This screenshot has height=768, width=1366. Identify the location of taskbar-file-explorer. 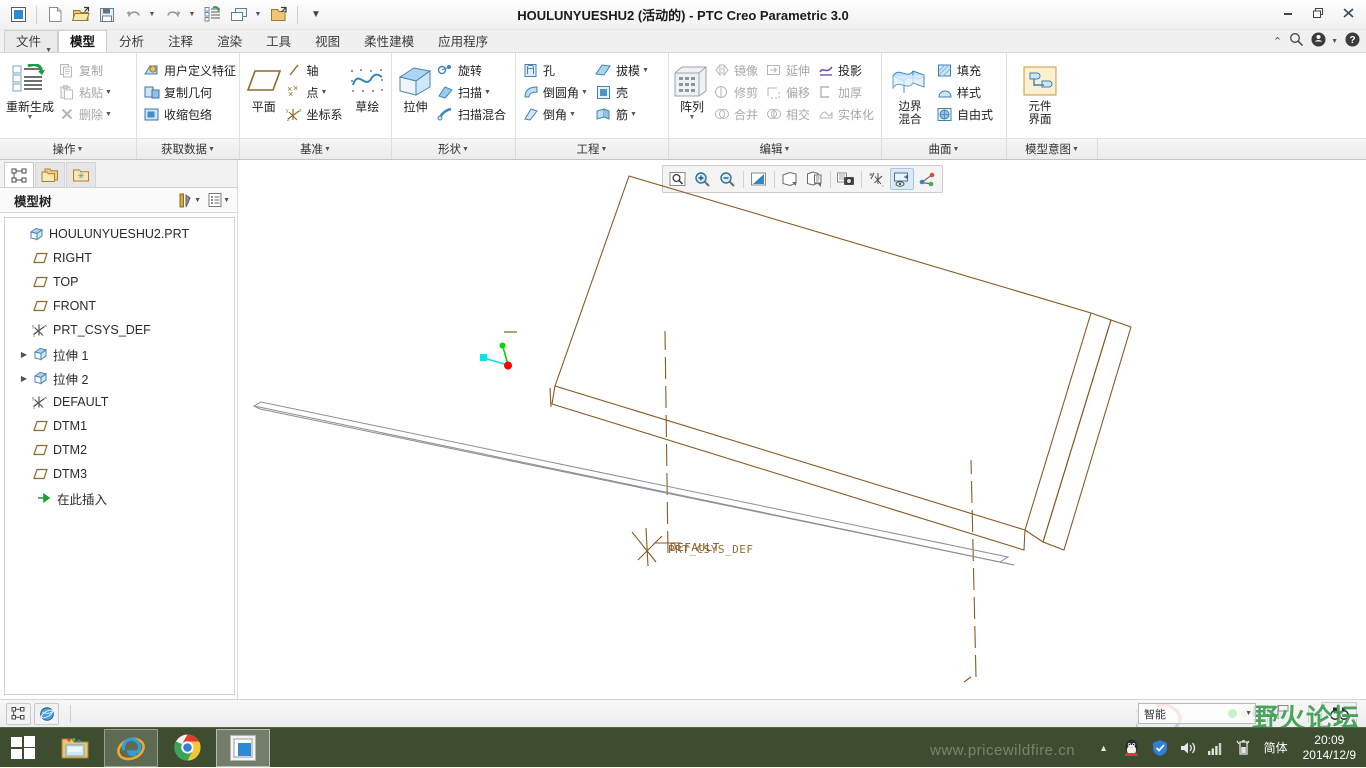
(75, 748).